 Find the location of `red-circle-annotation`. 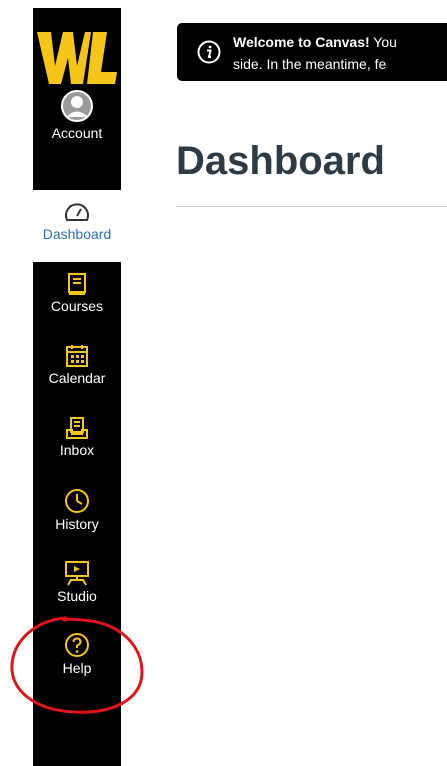

red-circle-annotation is located at coordinates (77, 665).